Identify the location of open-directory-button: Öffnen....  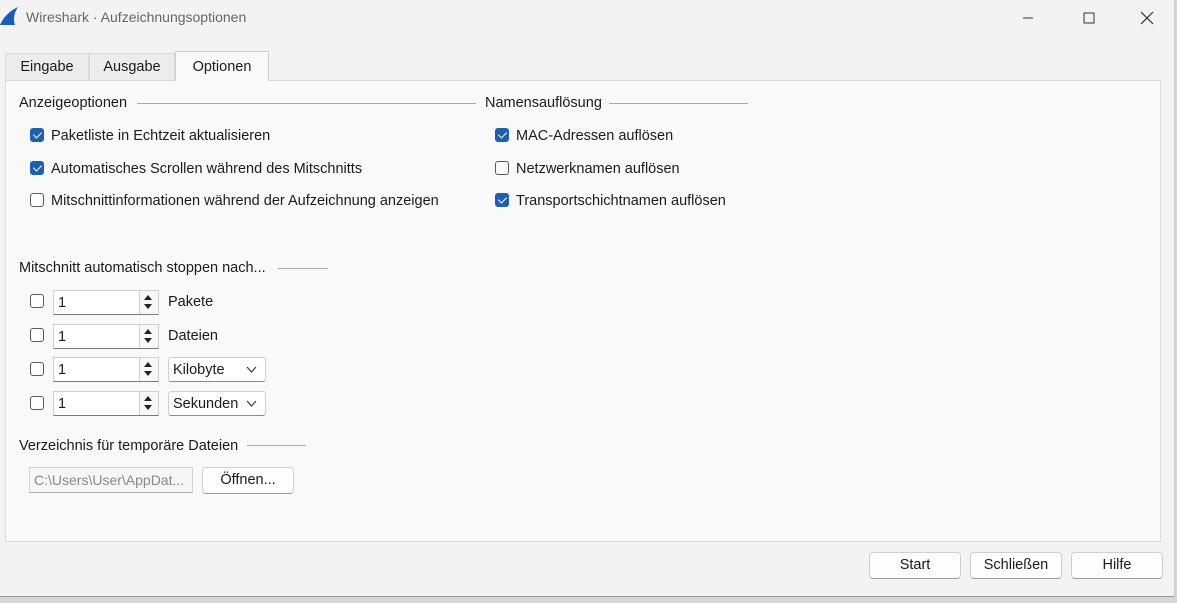
(248, 480).